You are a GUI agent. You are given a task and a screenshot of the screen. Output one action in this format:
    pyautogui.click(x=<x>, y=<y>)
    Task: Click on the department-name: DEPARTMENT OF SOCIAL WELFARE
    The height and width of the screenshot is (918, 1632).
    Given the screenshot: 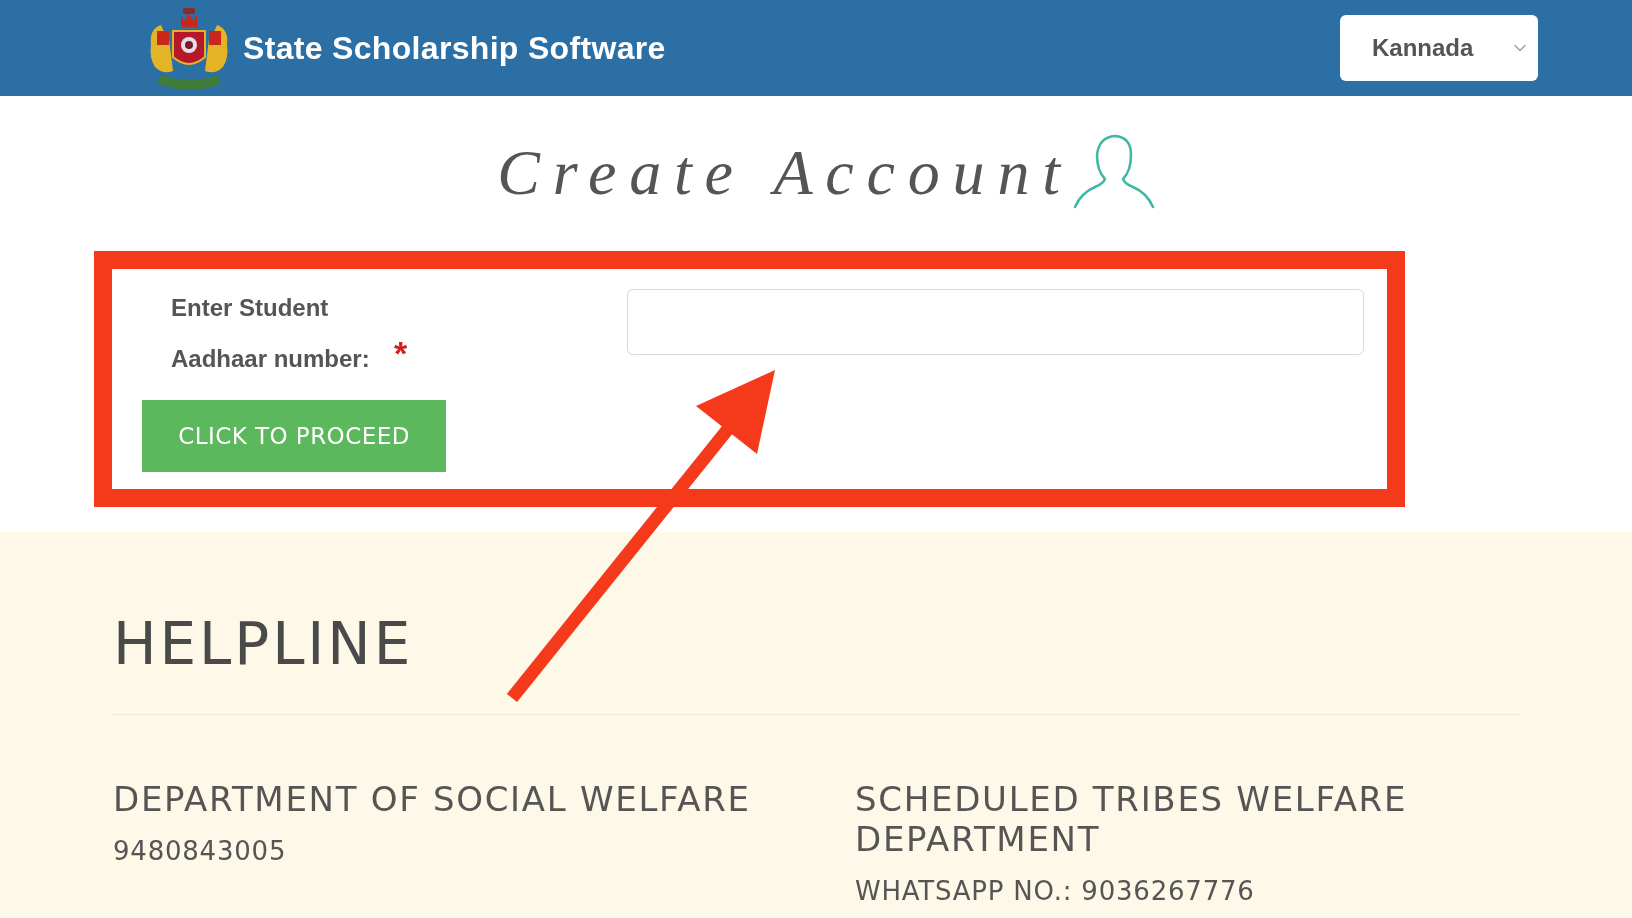 What is the action you would take?
    pyautogui.click(x=432, y=799)
    